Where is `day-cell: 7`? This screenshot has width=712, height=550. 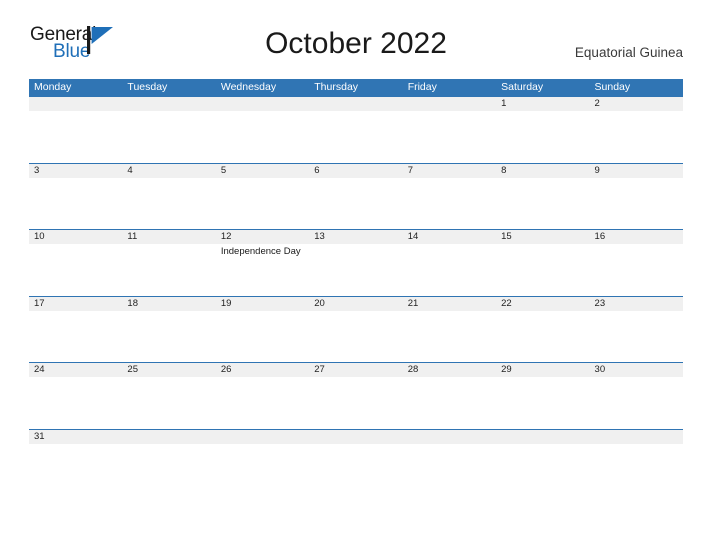 day-cell: 7 is located at coordinates (449, 171).